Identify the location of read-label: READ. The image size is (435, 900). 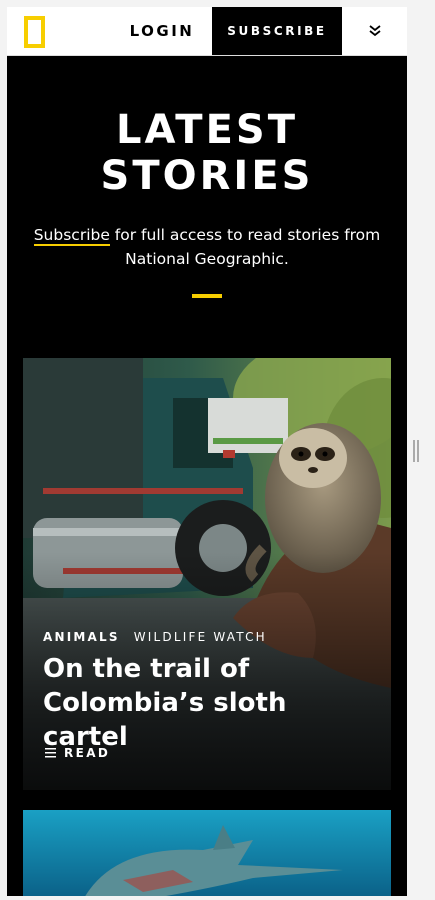
(87, 753).